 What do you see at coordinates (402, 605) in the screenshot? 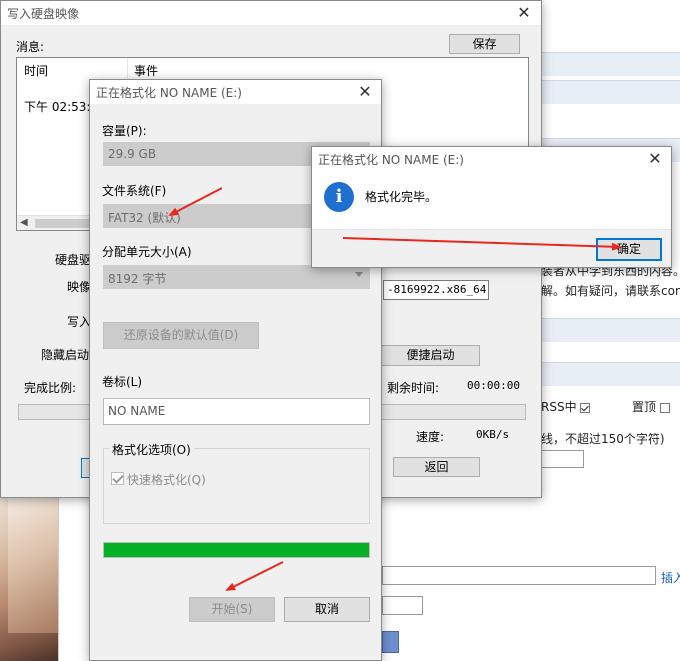
I see `bg-small-input` at bounding box center [402, 605].